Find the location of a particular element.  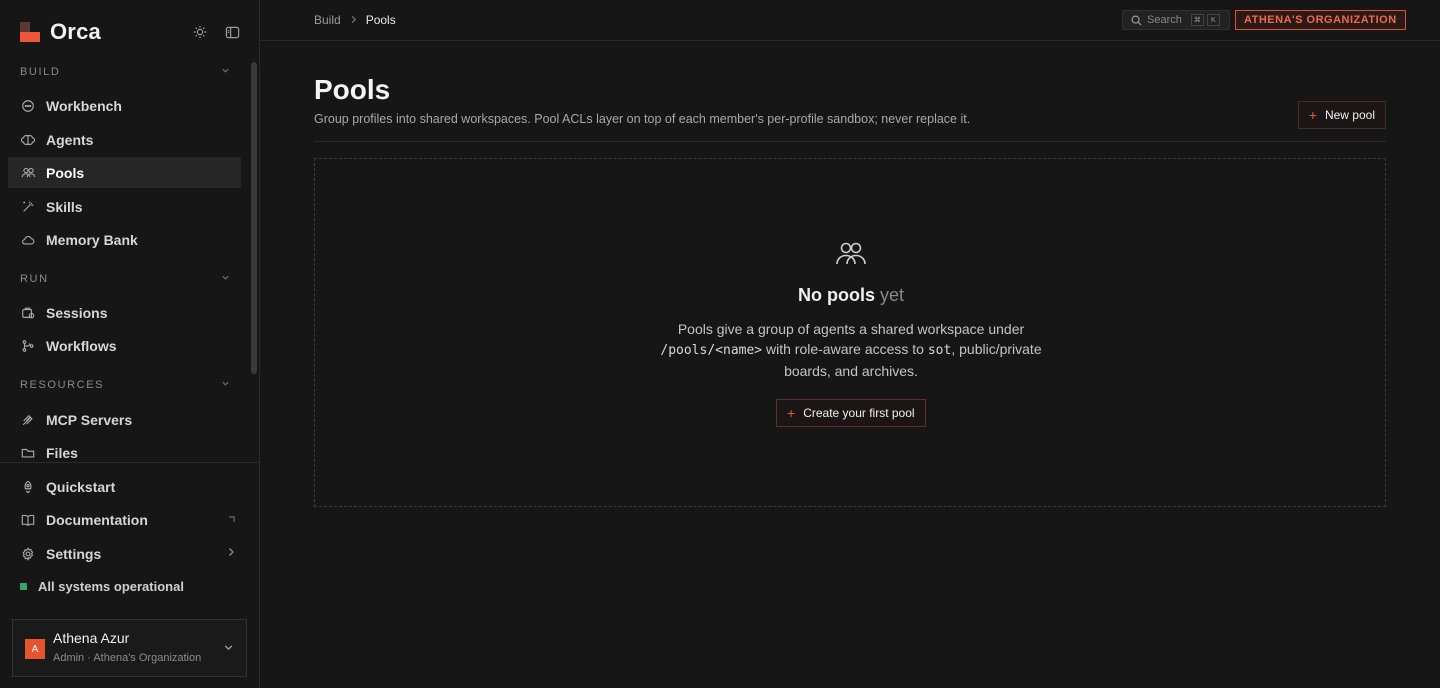

orca-logo-icon is located at coordinates (30, 32).